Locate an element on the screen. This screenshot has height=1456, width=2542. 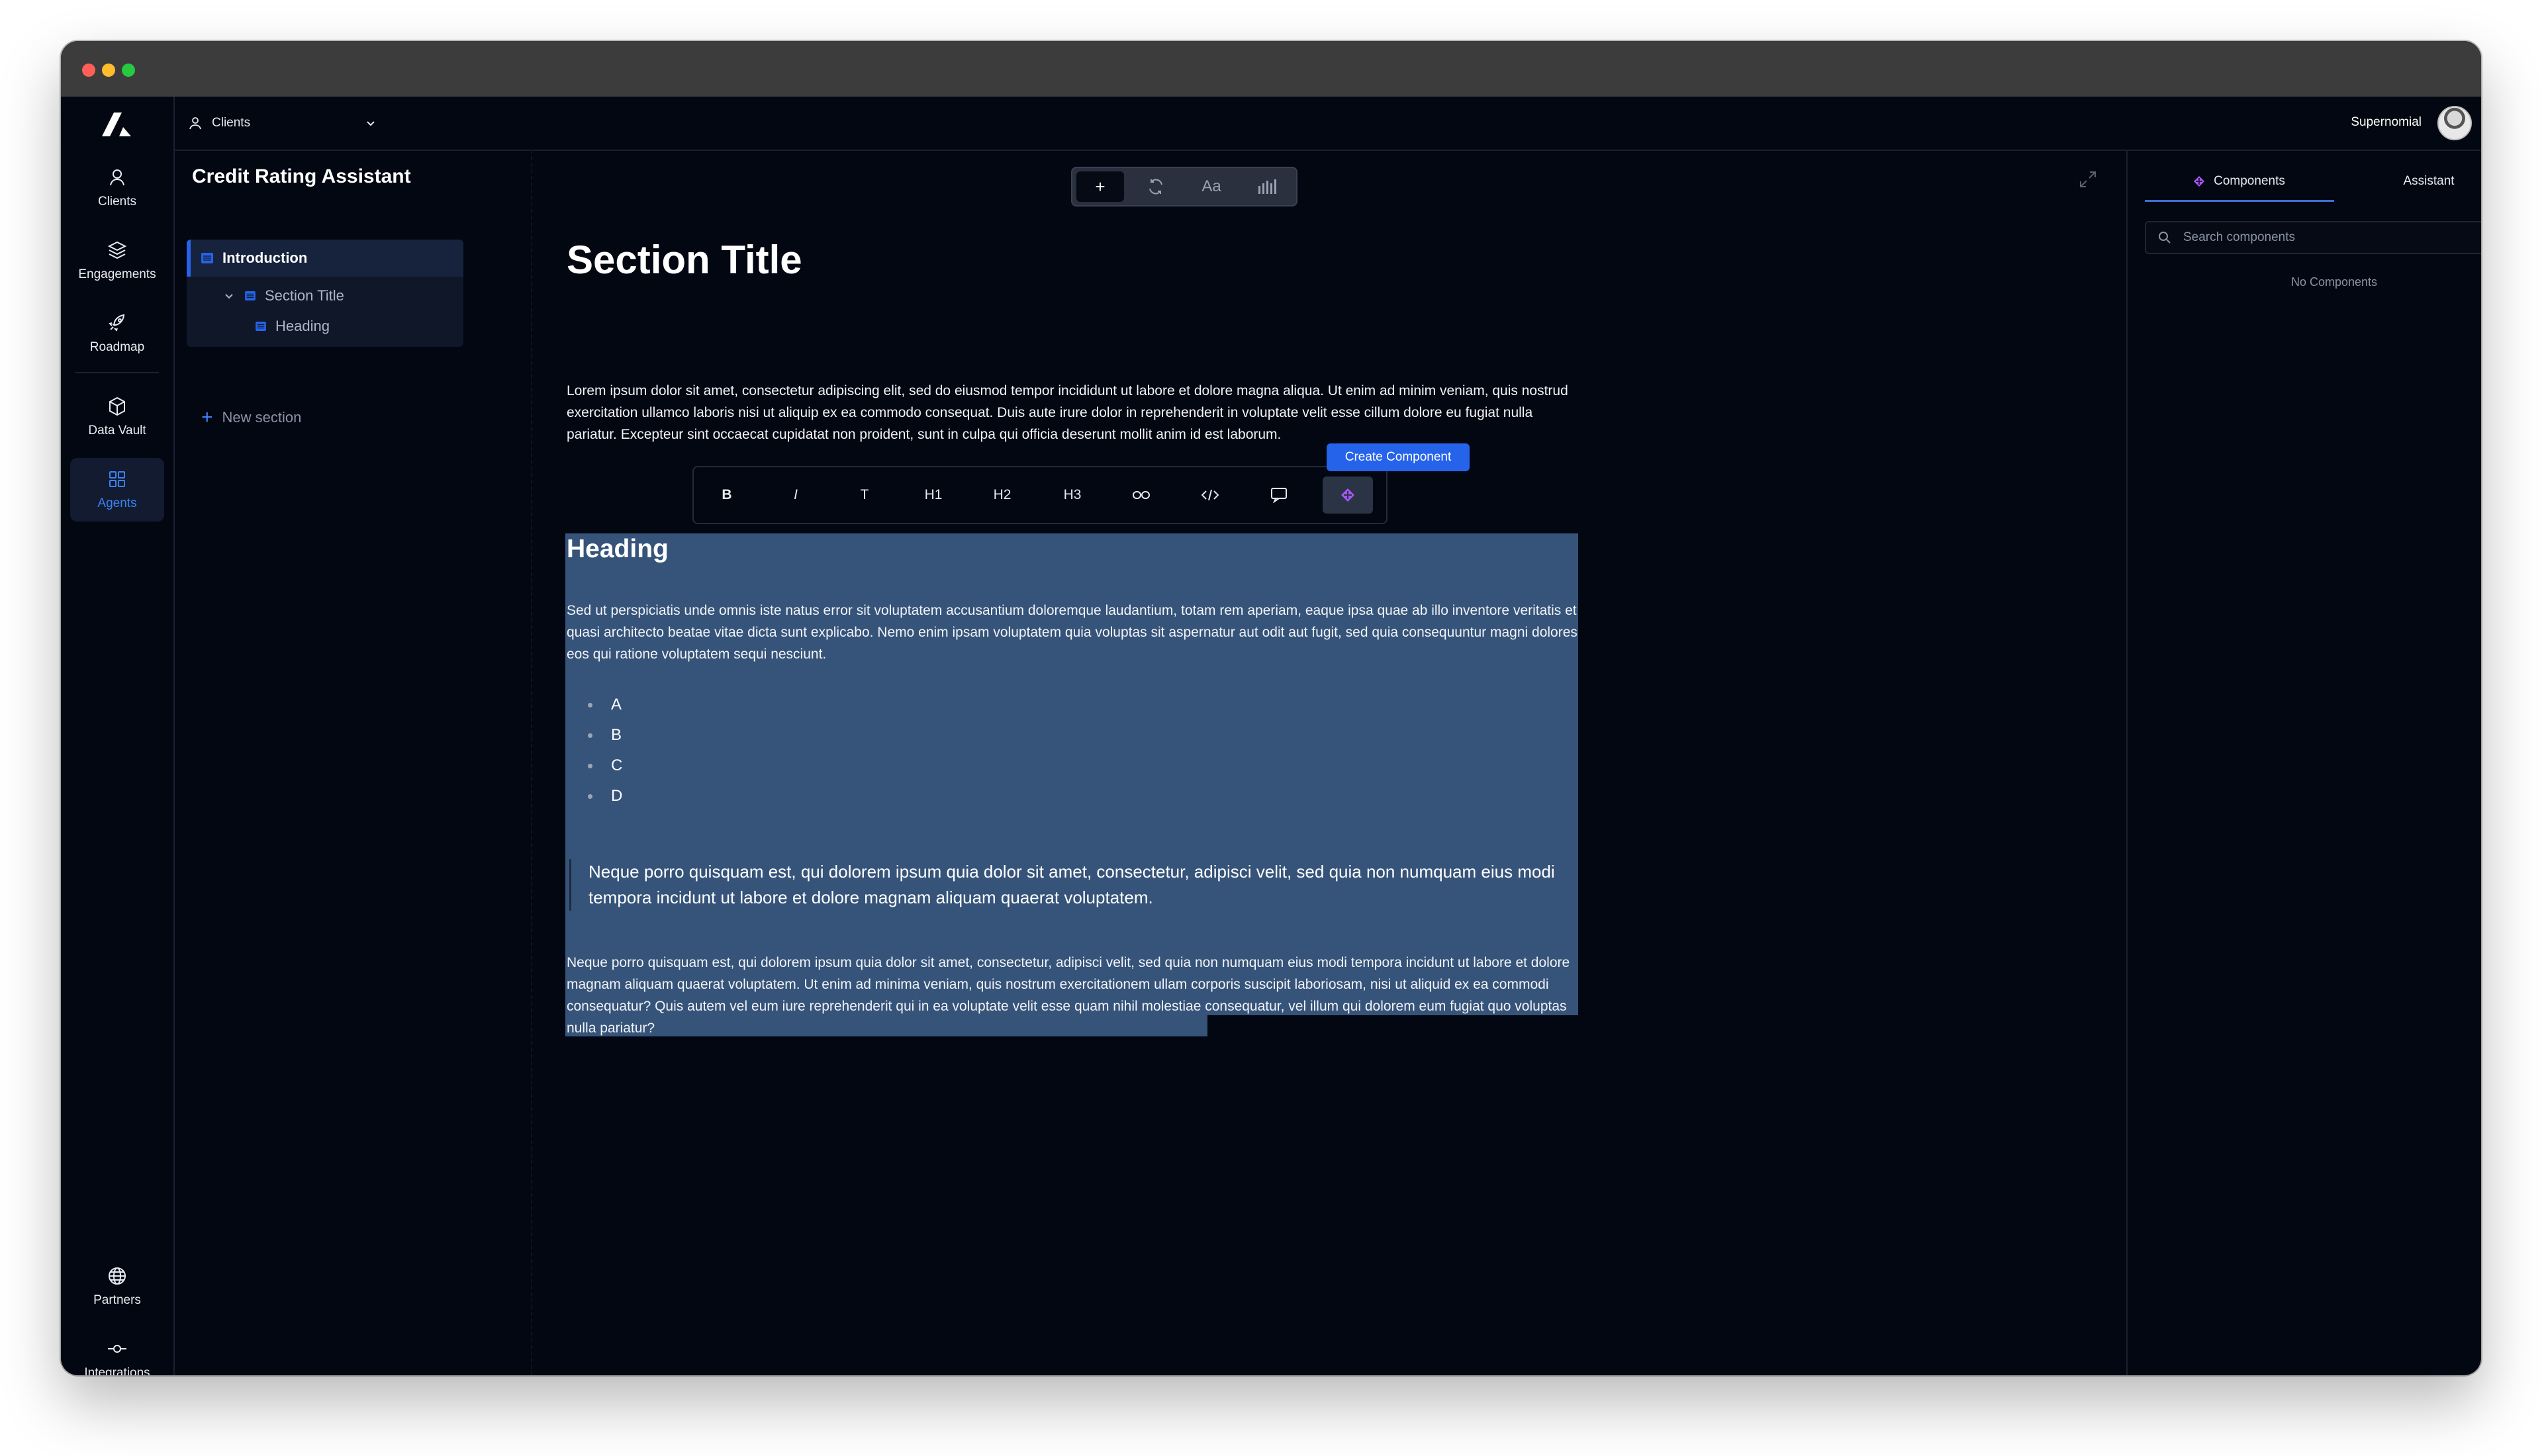
integration-icon is located at coordinates (117, 1349).